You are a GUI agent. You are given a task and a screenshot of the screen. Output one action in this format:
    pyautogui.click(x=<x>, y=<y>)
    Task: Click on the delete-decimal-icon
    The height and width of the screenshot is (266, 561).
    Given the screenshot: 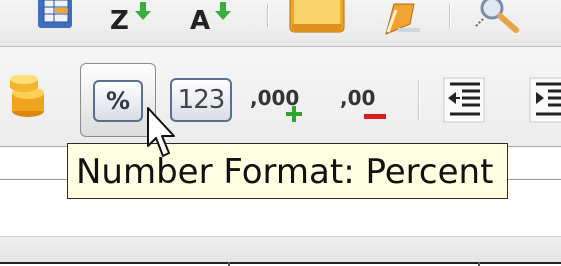 What is the action you would take?
    pyautogui.click(x=375, y=116)
    